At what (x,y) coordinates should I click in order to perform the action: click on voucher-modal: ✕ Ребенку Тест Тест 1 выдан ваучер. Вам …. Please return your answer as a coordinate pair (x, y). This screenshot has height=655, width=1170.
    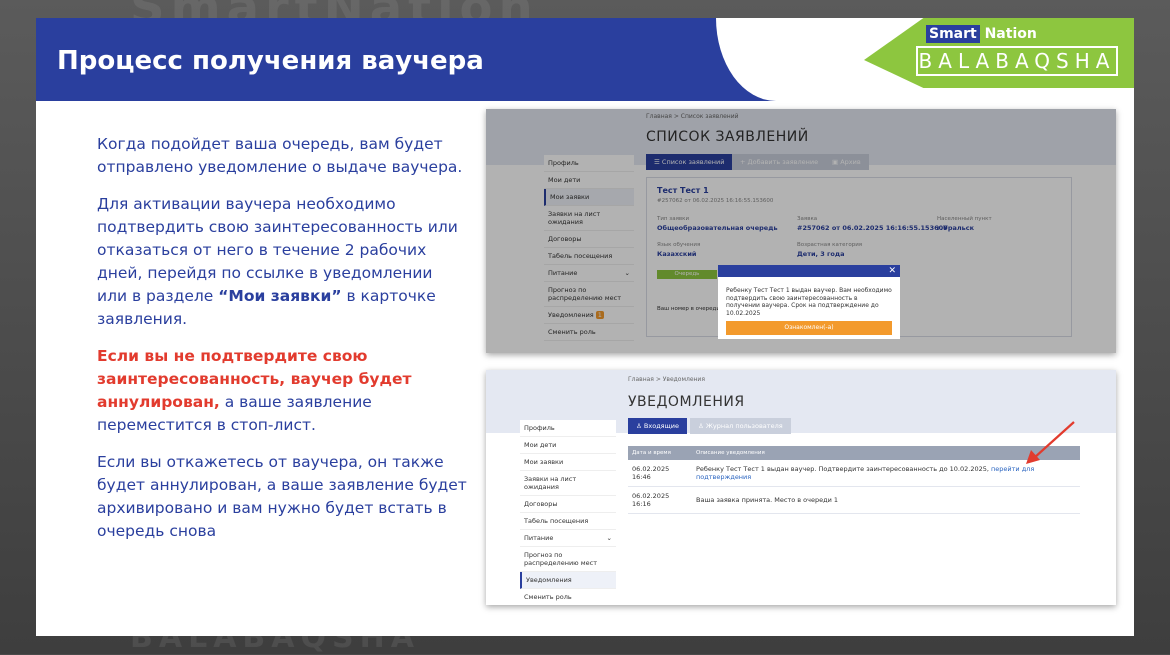
    Looking at the image, I should click on (809, 302).